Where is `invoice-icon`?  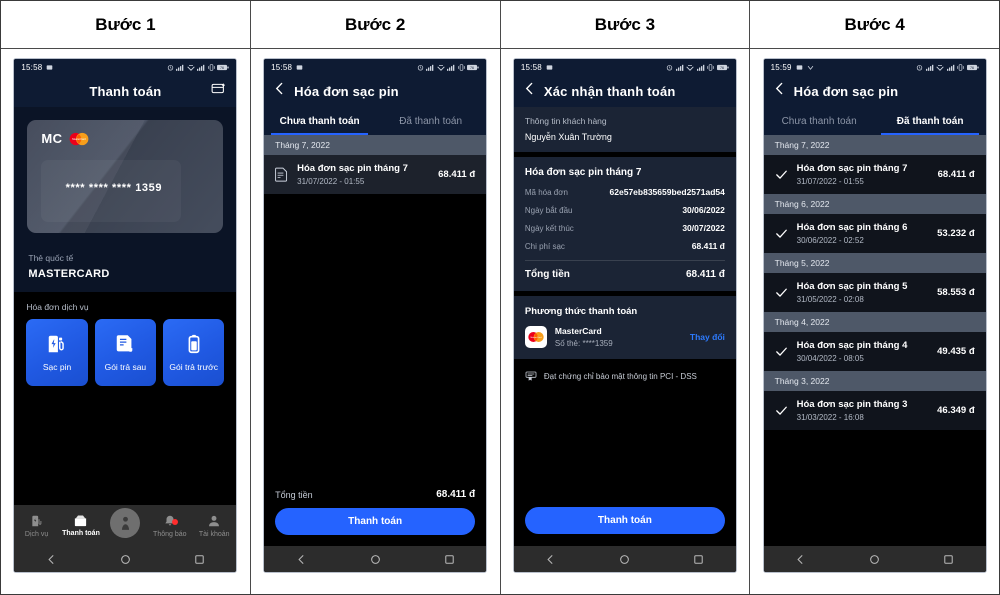 invoice-icon is located at coordinates (125, 343).